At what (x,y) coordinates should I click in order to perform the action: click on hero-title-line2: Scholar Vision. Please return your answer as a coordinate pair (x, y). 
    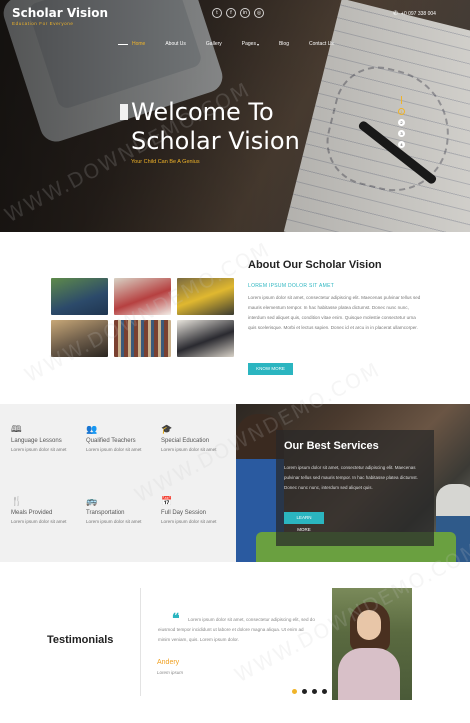
    Looking at the image, I should click on (215, 141).